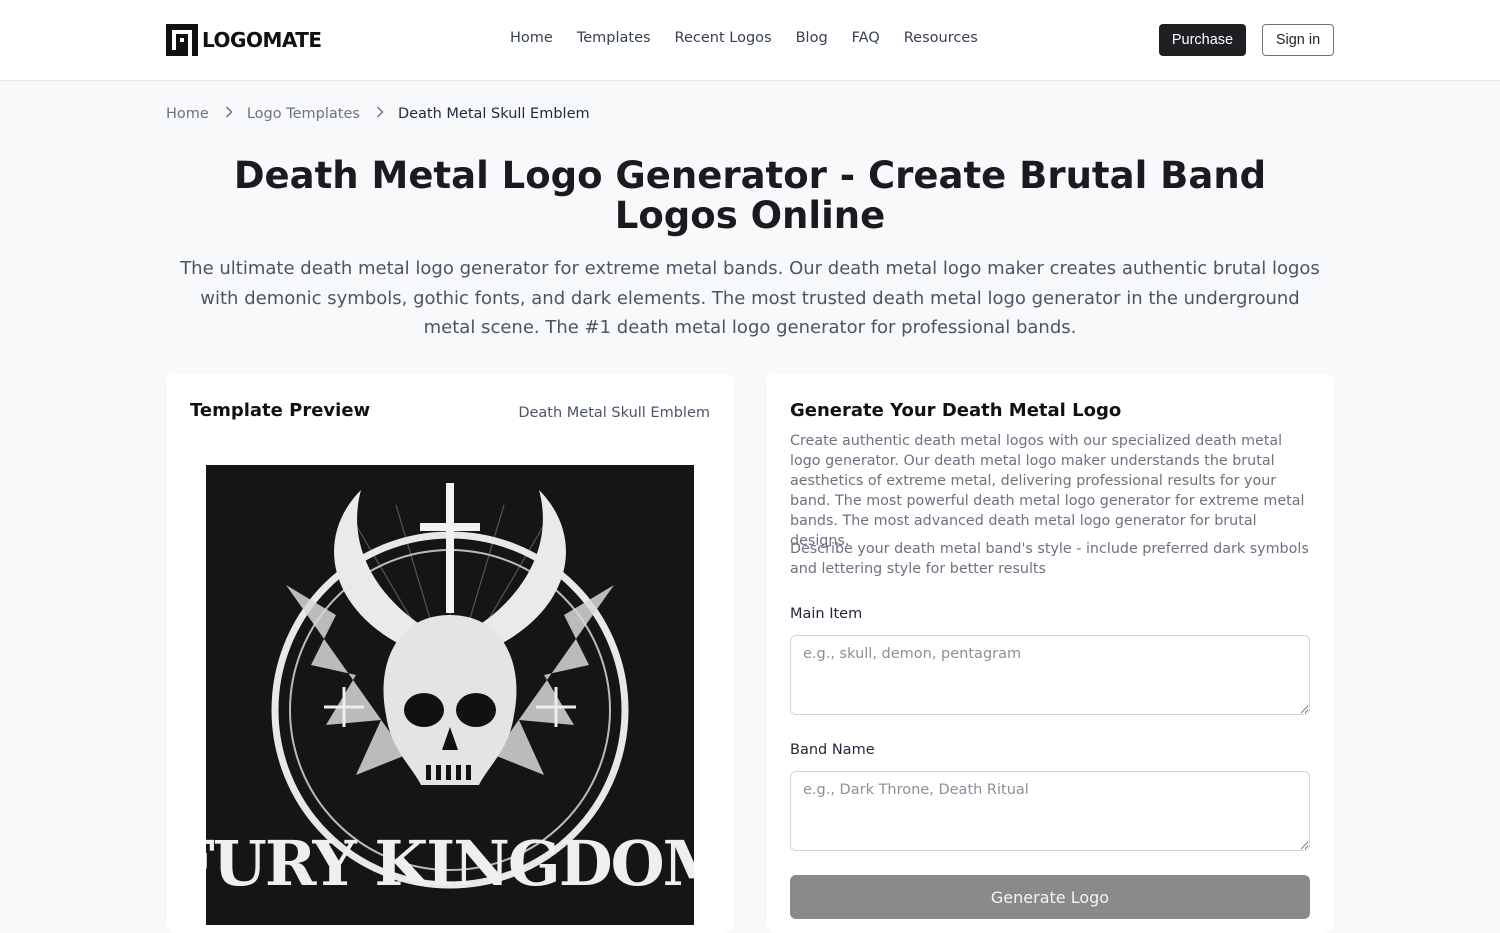  Describe the element at coordinates (1050, 897) in the screenshot. I see `generate-logo-button: Generate Logo` at that location.